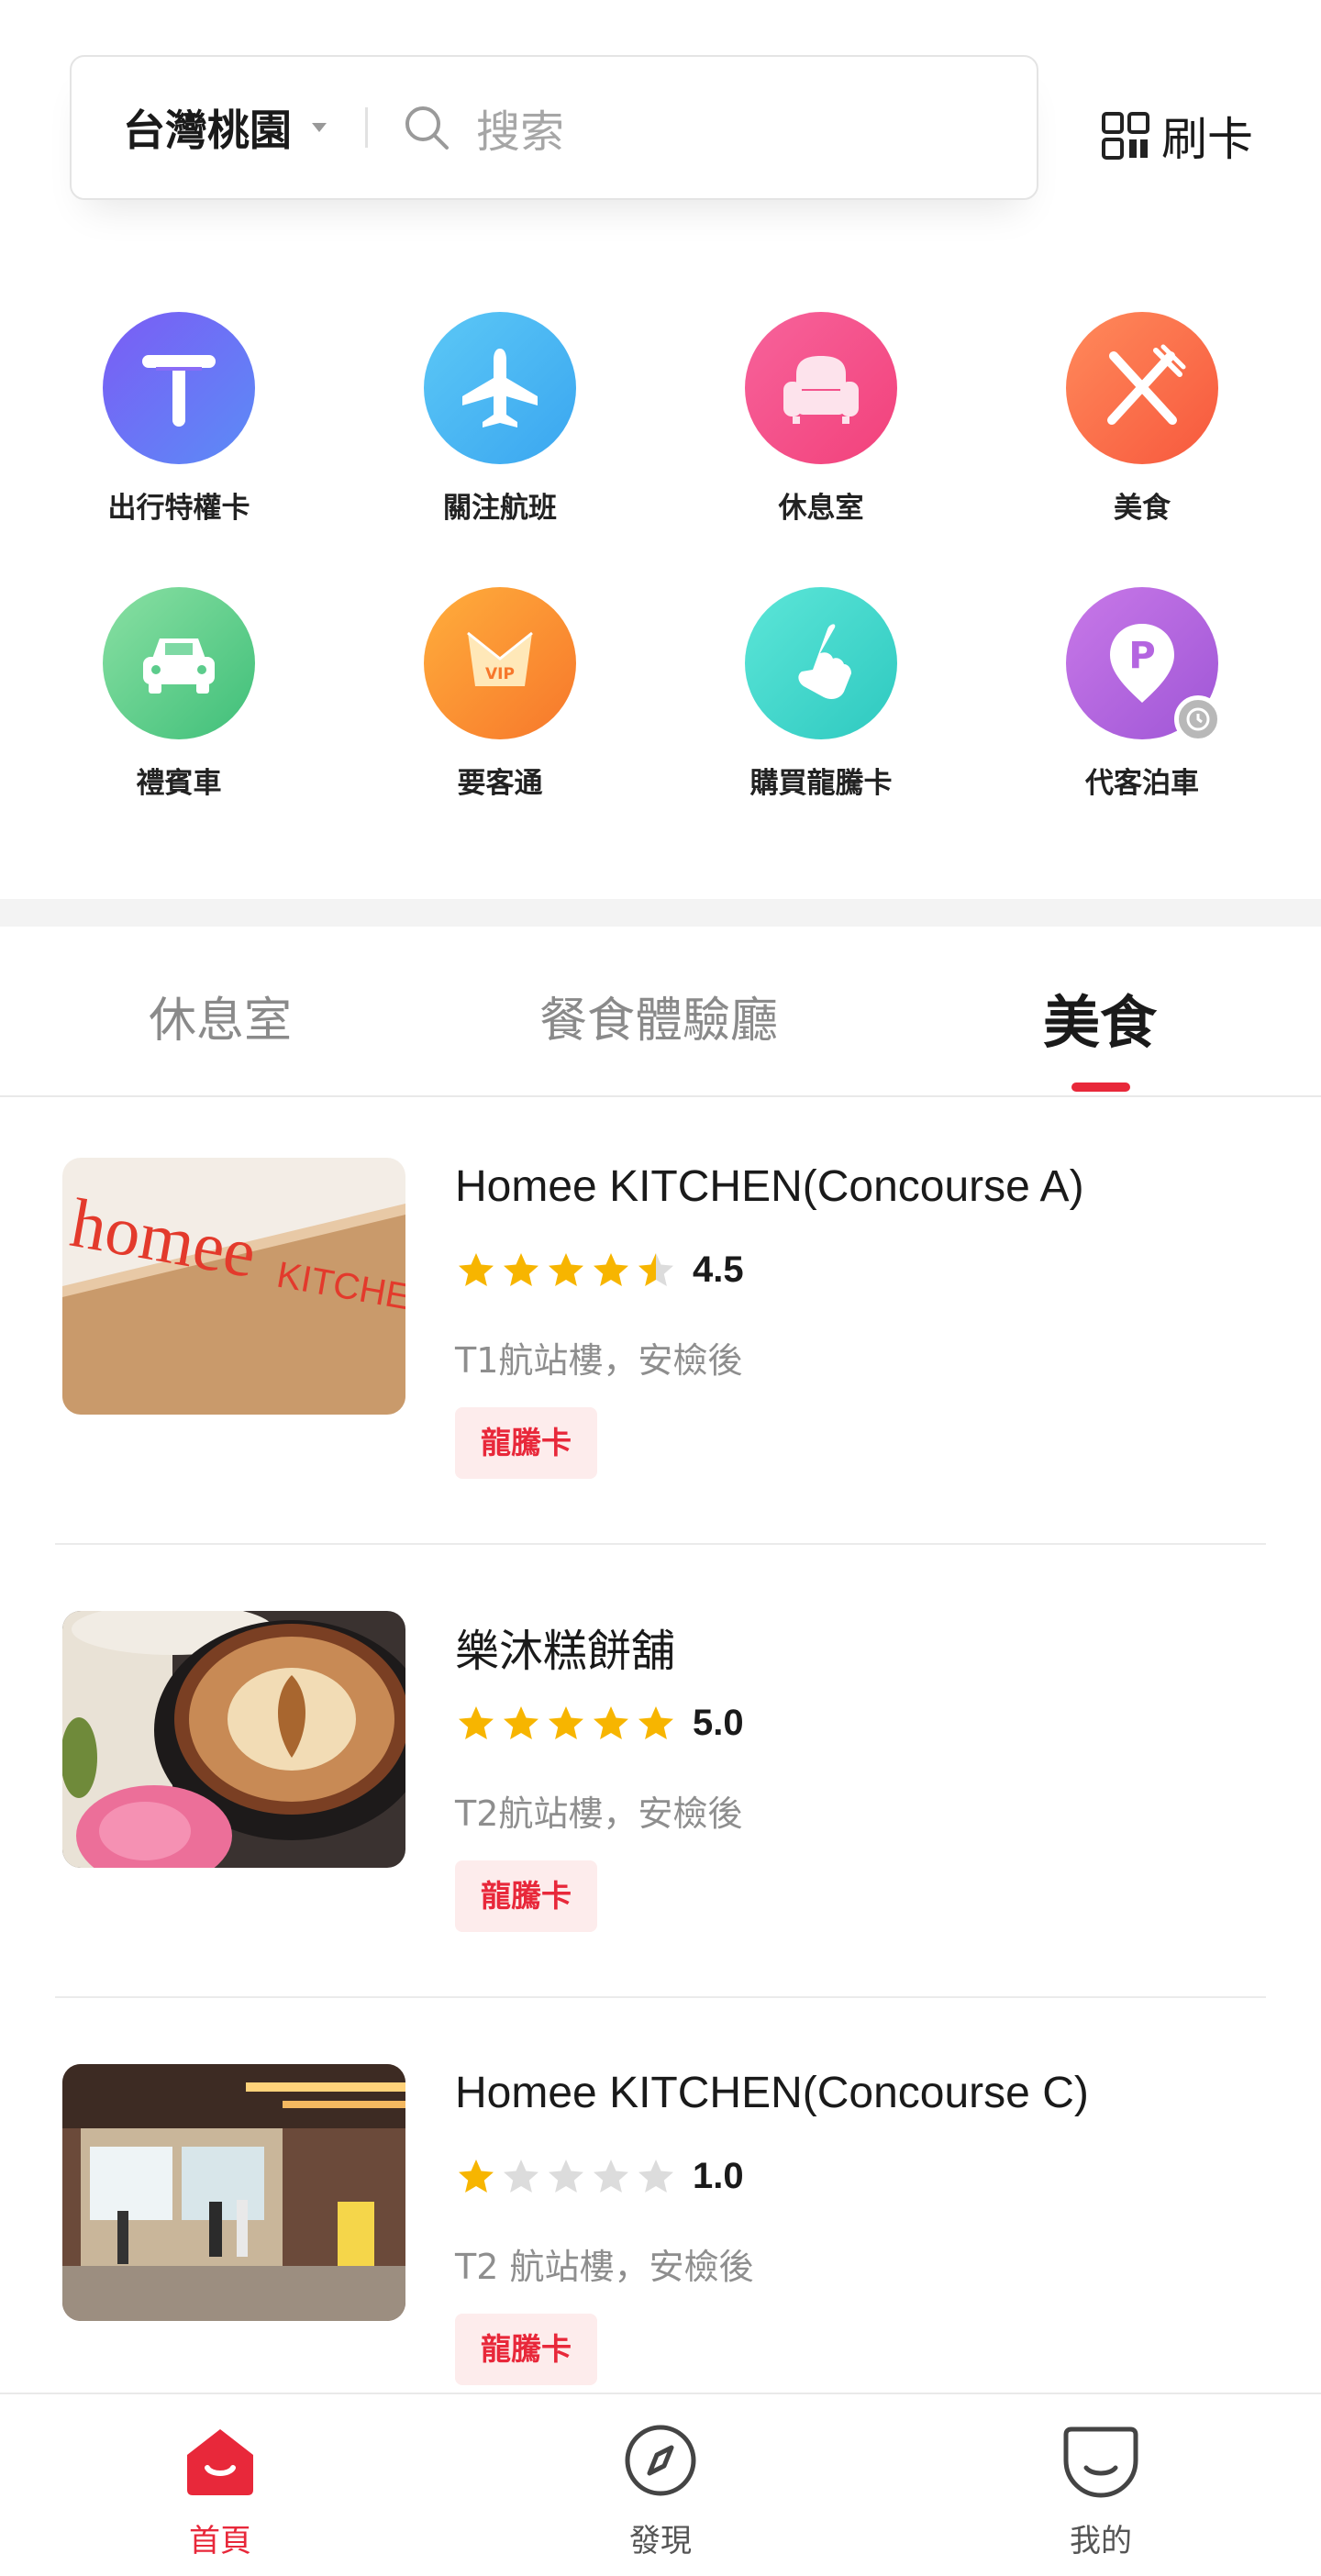 This screenshot has height=2576, width=1321. What do you see at coordinates (821, 388) in the screenshot?
I see `sofa-icon` at bounding box center [821, 388].